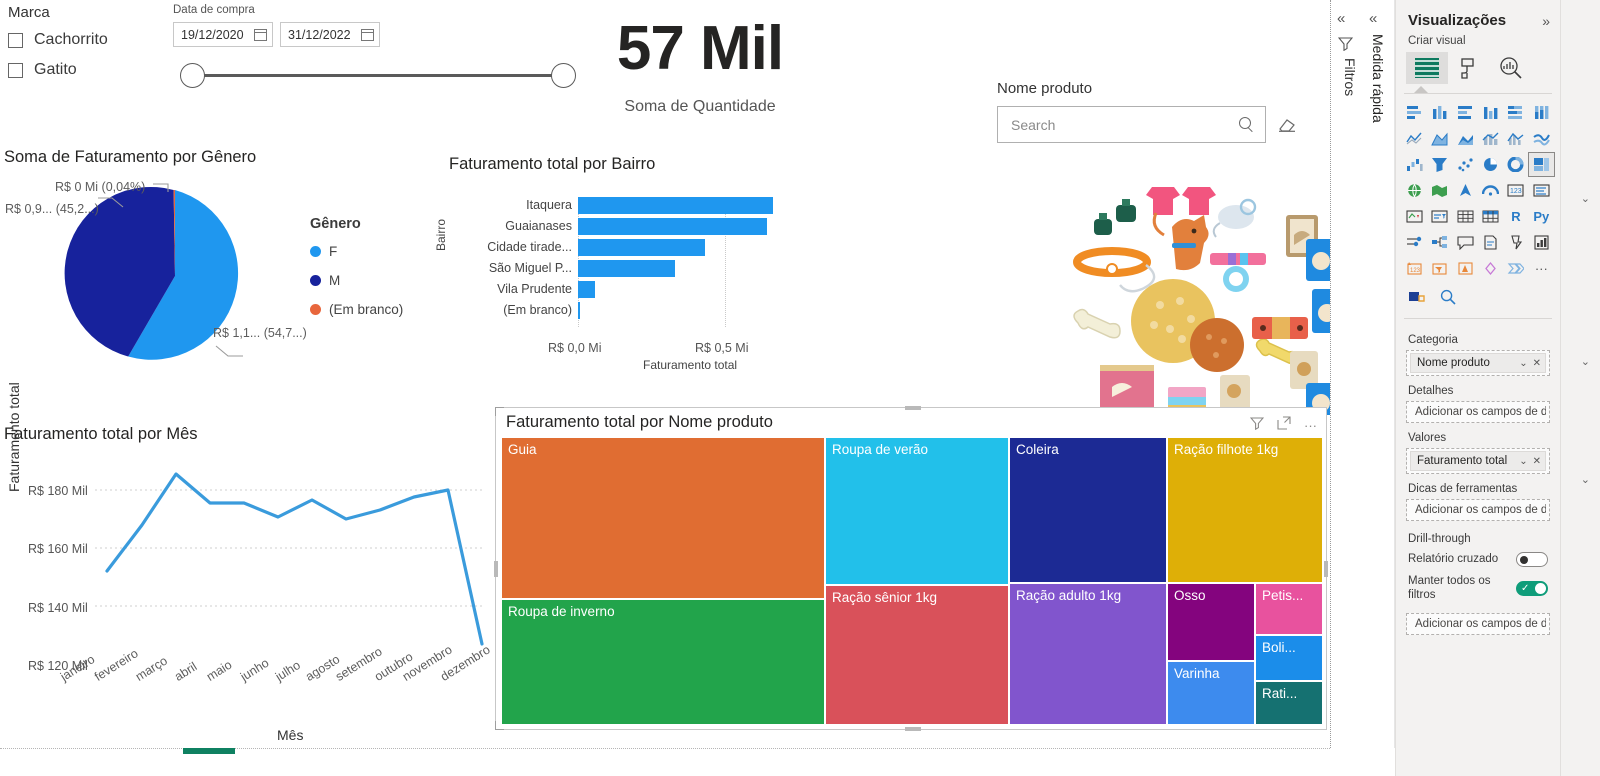 The image size is (1600, 776). I want to click on format-visual-tab, so click(1469, 68).